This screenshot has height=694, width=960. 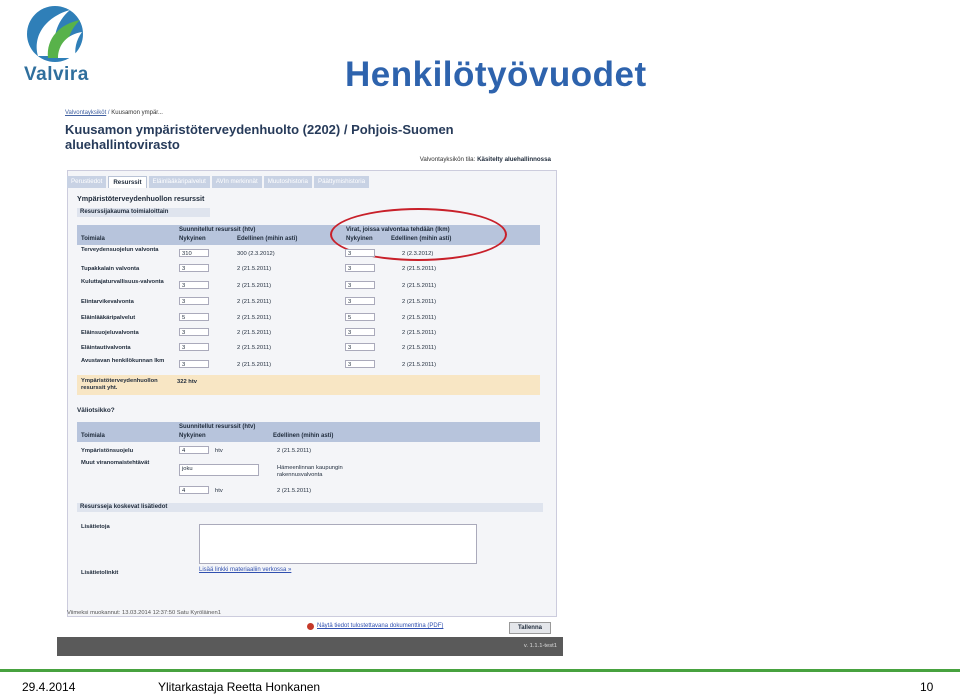 I want to click on page-number: 10, so click(x=927, y=687).